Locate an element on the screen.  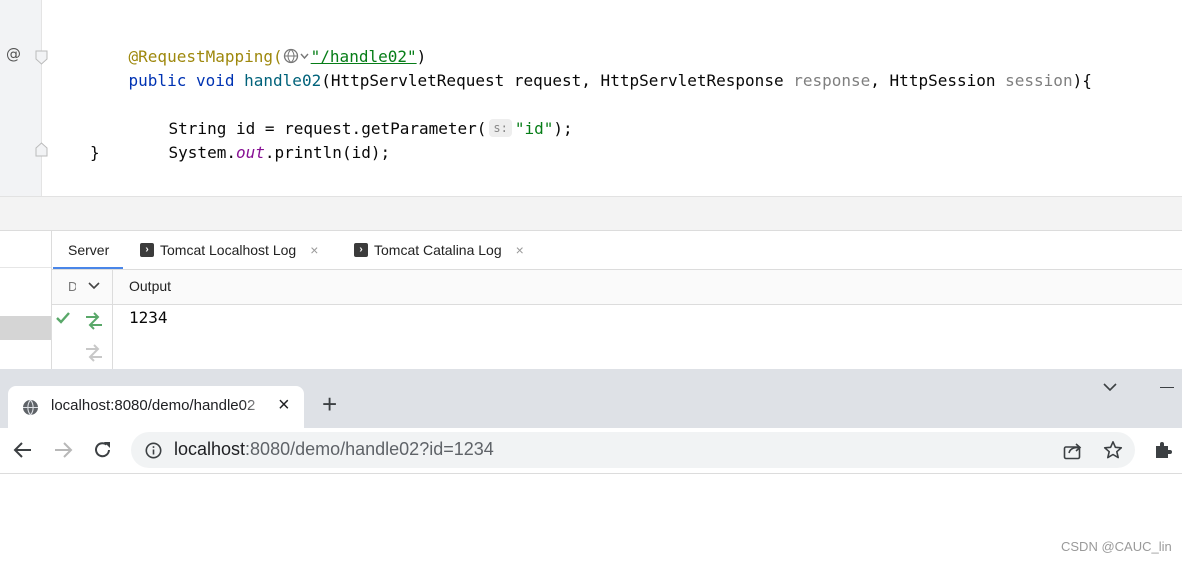
code-line-6: } is located at coordinates (95, 152).